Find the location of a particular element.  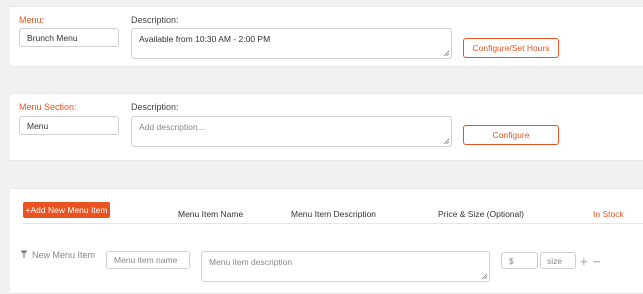

column-header-in-stock: In Stock is located at coordinates (608, 214).